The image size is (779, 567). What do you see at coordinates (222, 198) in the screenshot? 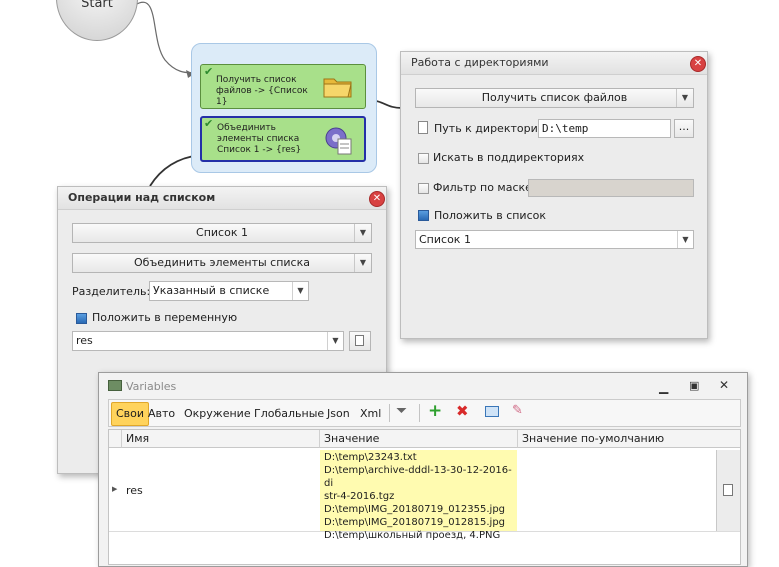
I see `list-panel-title: Операции над списком` at bounding box center [222, 198].